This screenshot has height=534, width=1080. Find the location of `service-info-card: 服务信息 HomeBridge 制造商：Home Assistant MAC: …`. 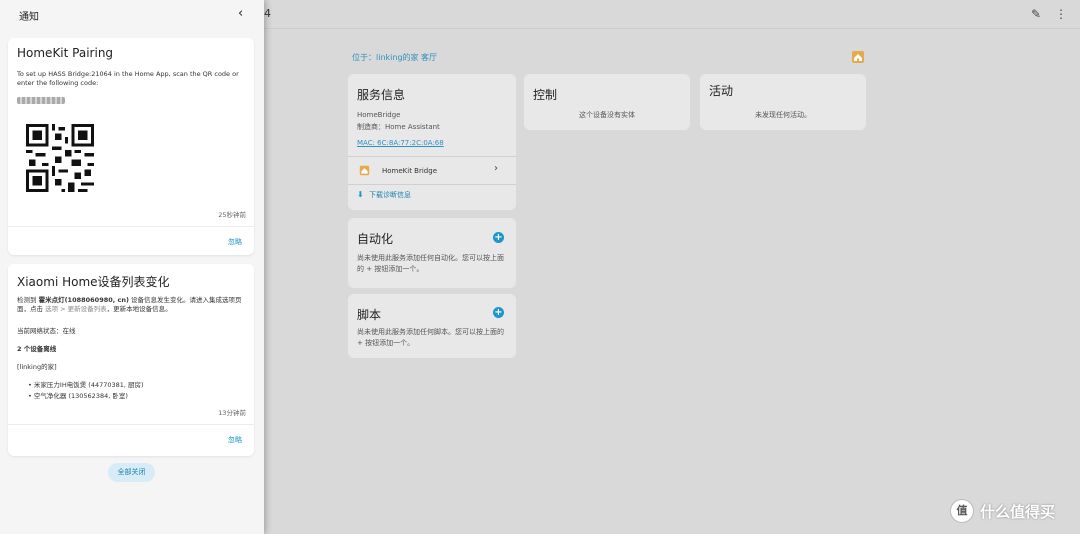

service-info-card: 服务信息 HomeBridge 制造商：Home Assistant MAC: … is located at coordinates (432, 142).